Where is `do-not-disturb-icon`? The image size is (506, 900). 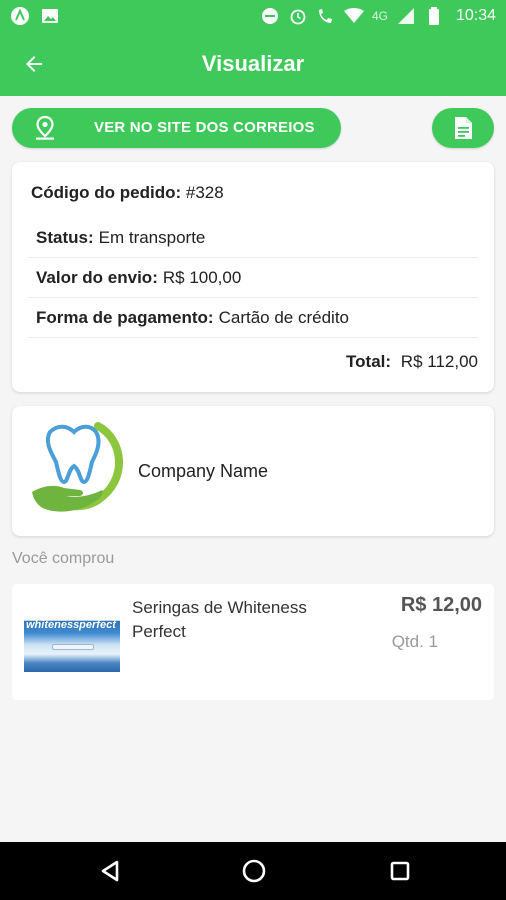
do-not-disturb-icon is located at coordinates (270, 16).